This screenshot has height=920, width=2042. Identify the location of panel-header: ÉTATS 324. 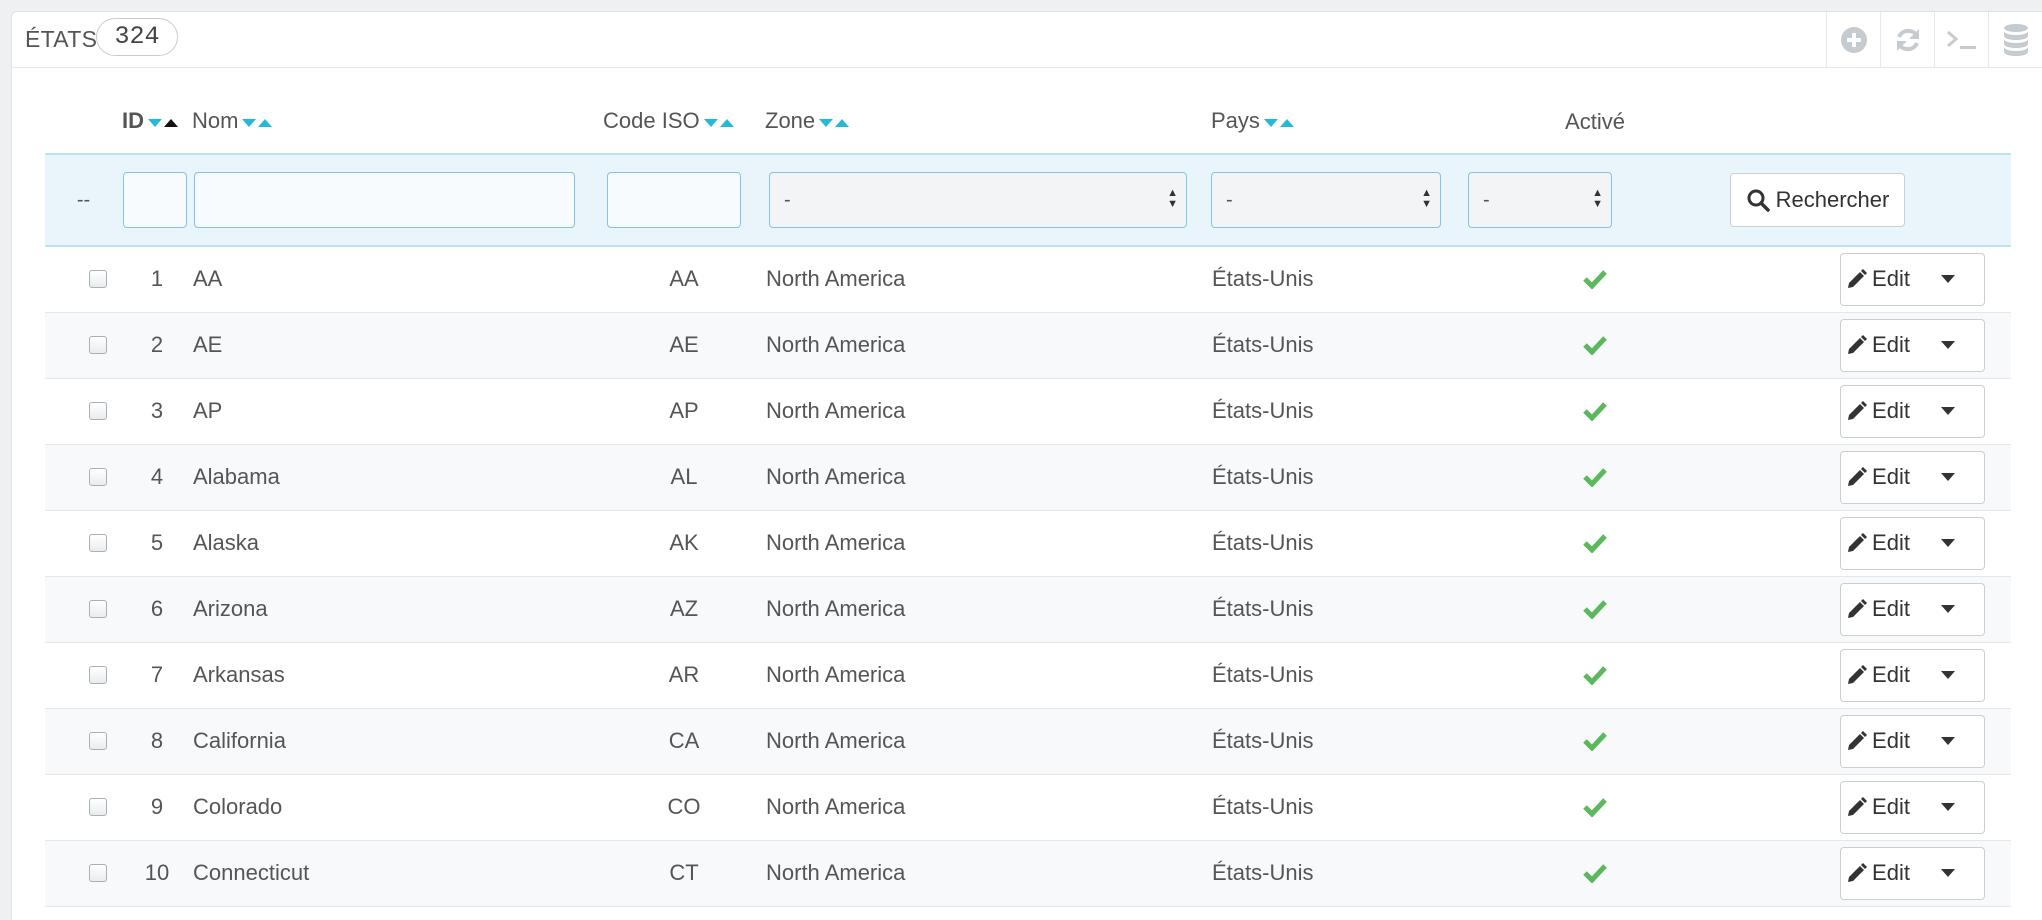
(1027, 40).